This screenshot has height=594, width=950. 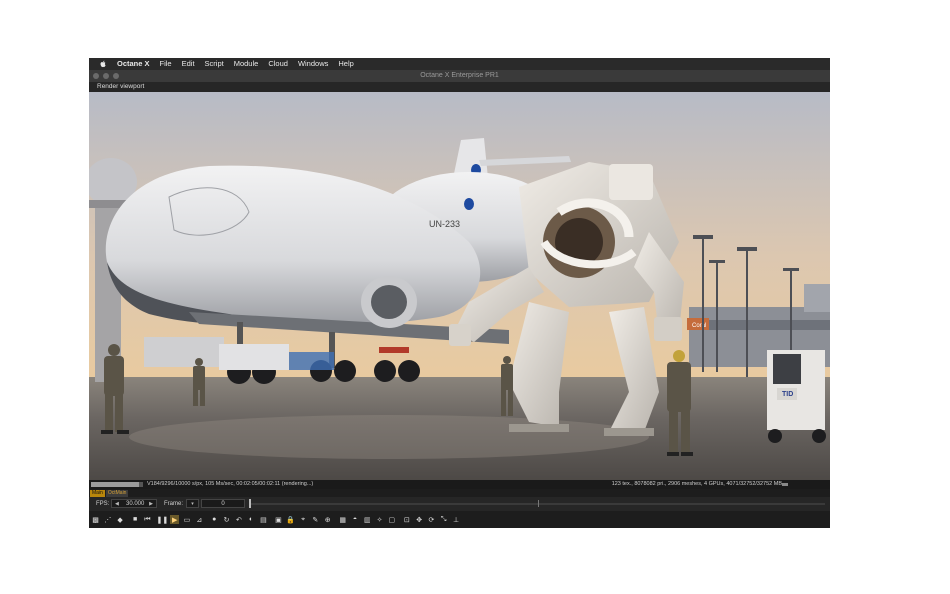 I want to click on panel-title: Render viewport, so click(x=121, y=86).